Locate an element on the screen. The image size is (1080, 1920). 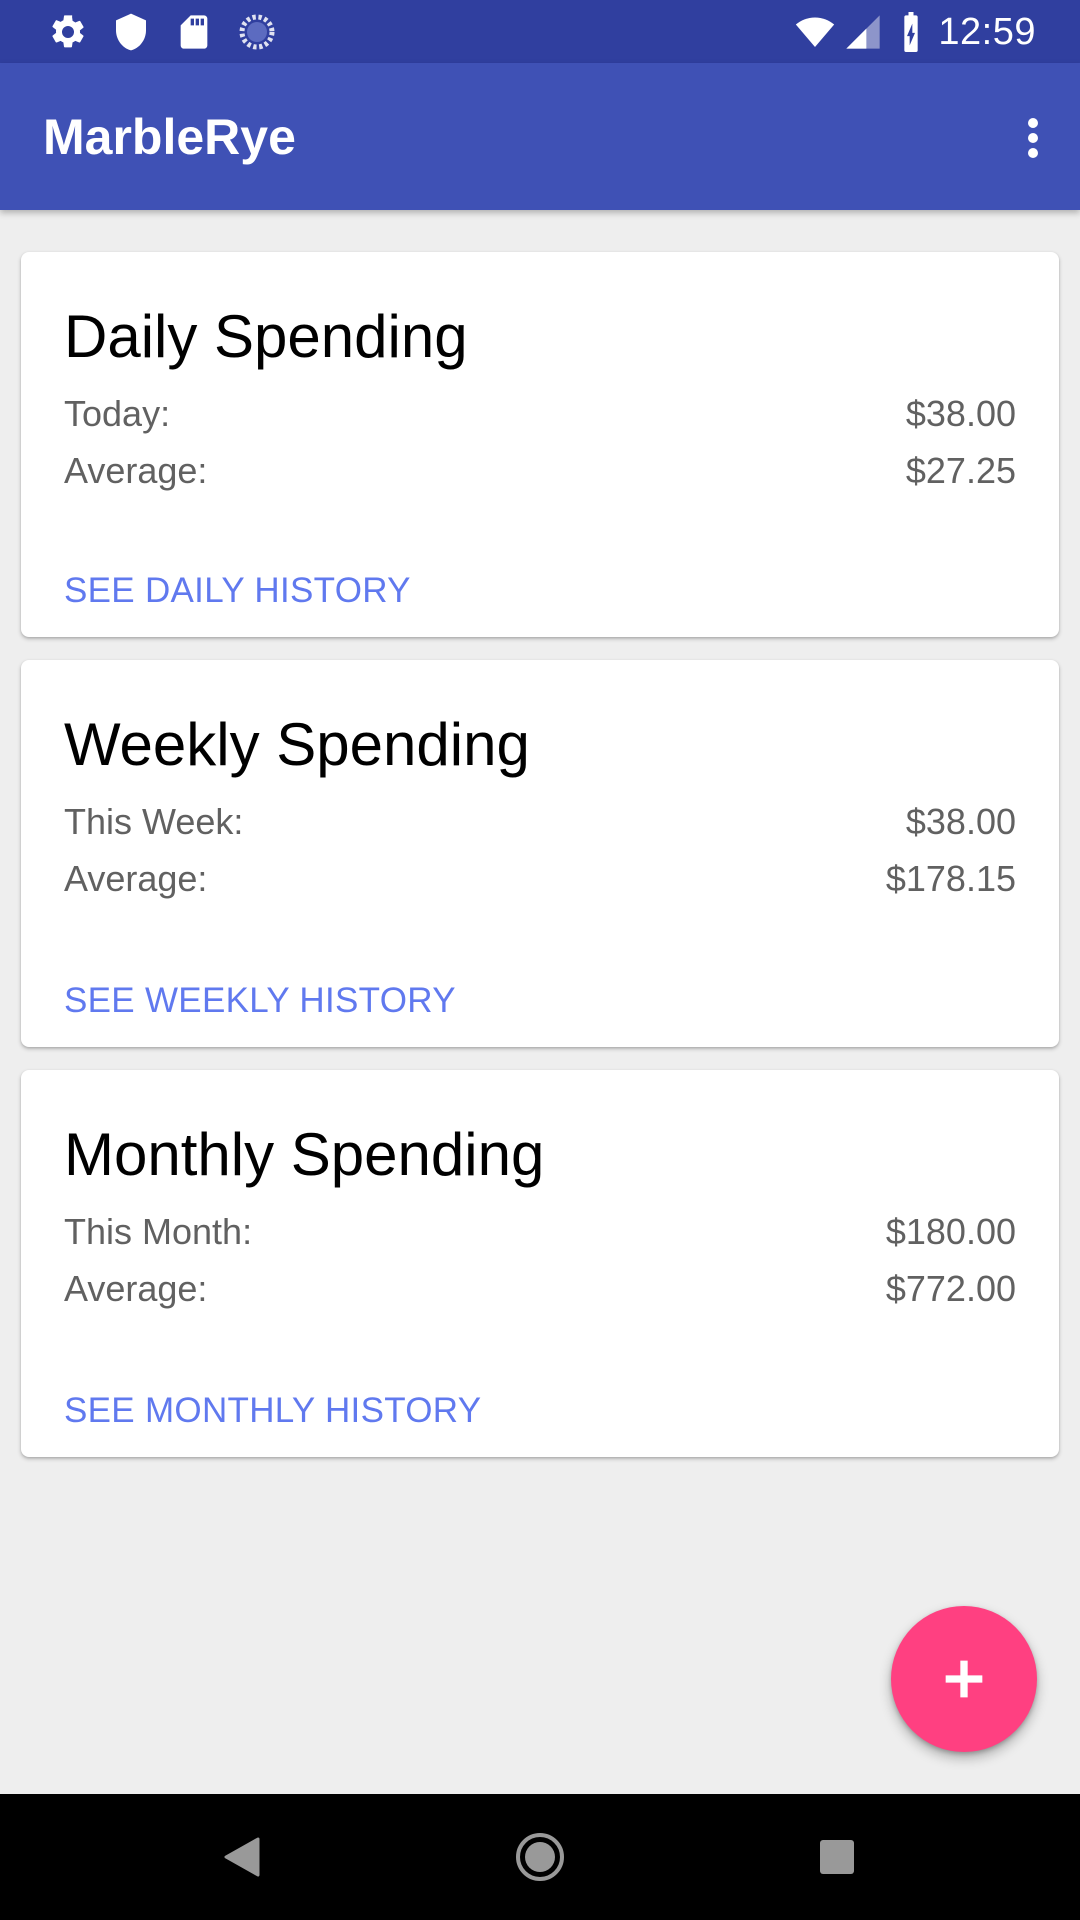
monthly-average-value: $772.00 is located at coordinates (950, 1288).